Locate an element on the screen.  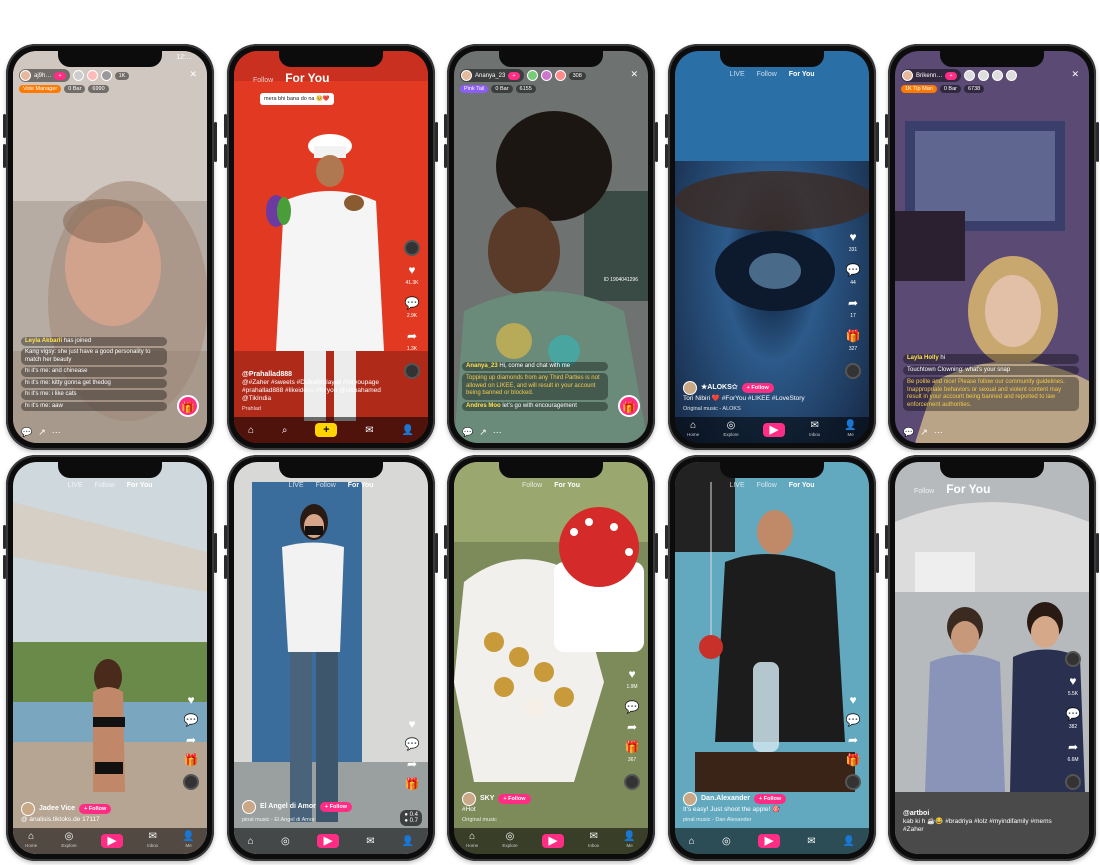
music-label: Original music is located at coordinates (538, 820).